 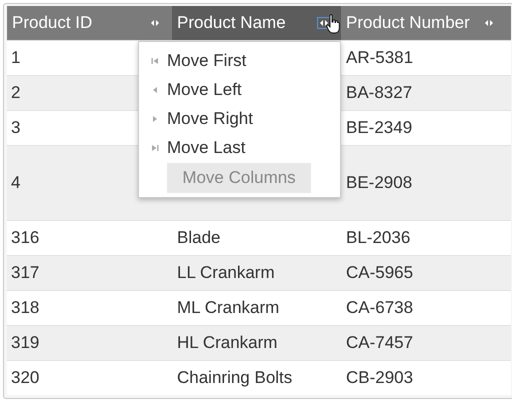 What do you see at coordinates (380, 273) in the screenshot?
I see `table-cell: CA-5965` at bounding box center [380, 273].